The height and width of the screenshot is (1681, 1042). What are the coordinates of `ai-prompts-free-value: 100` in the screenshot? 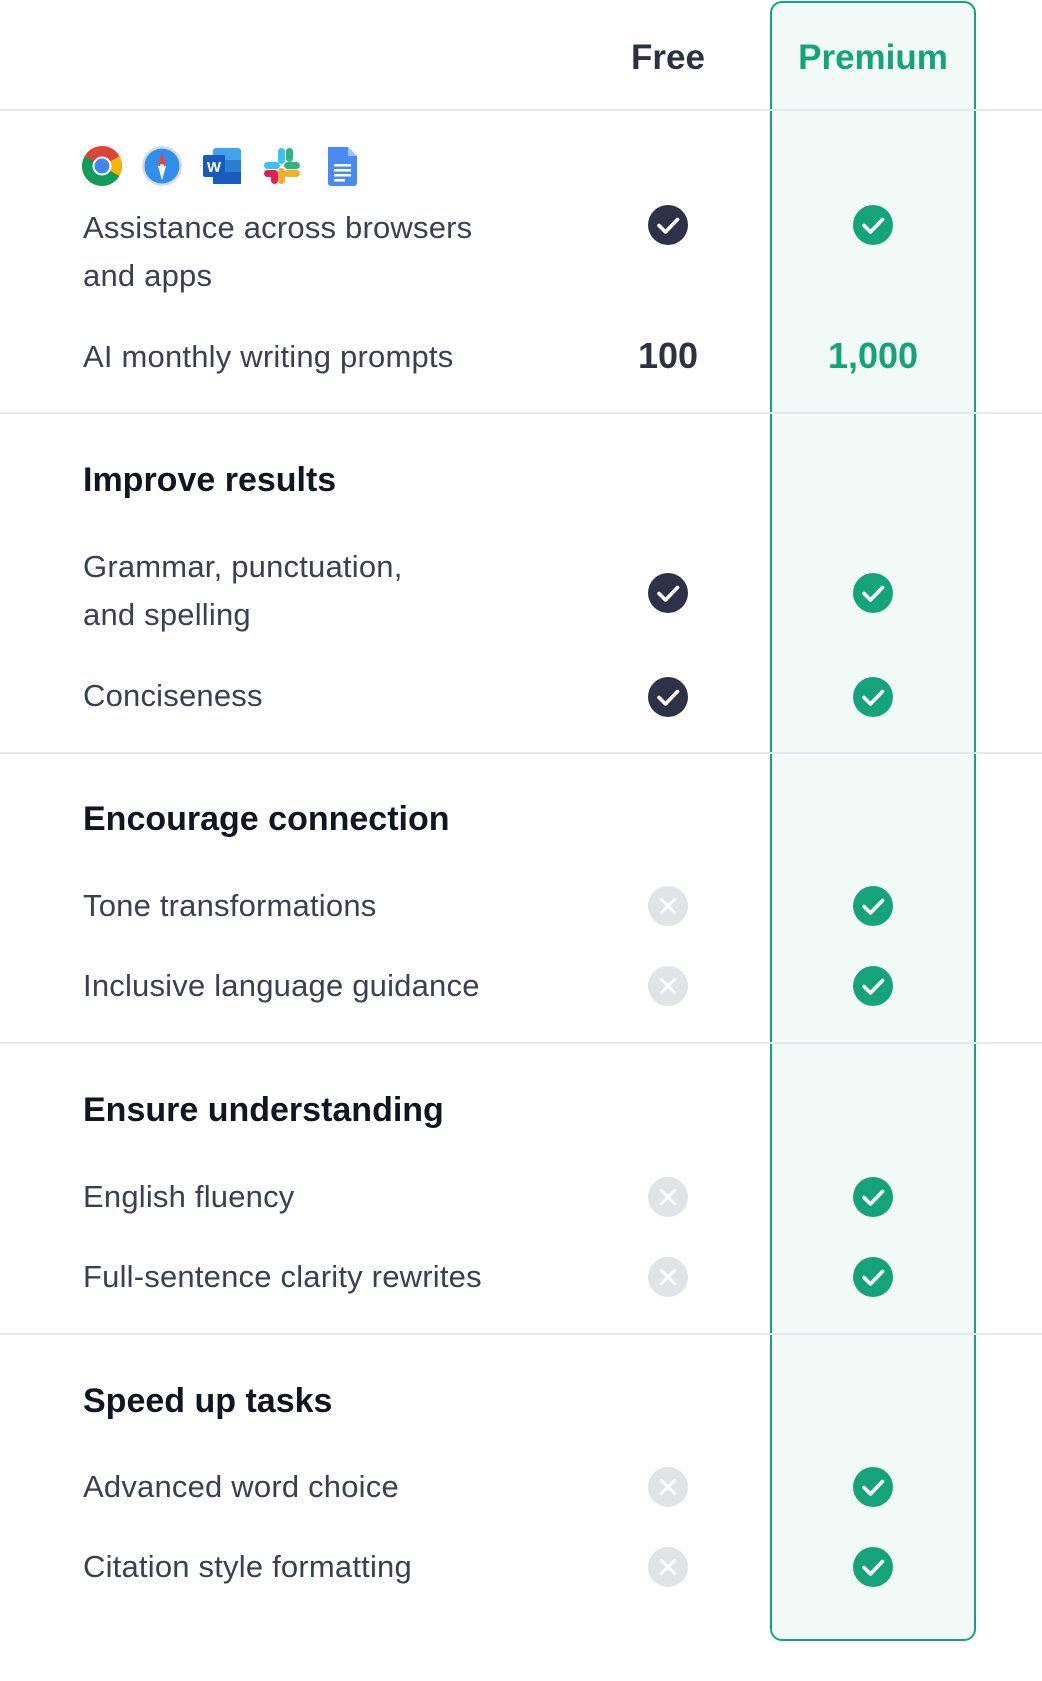 It's located at (668, 355).